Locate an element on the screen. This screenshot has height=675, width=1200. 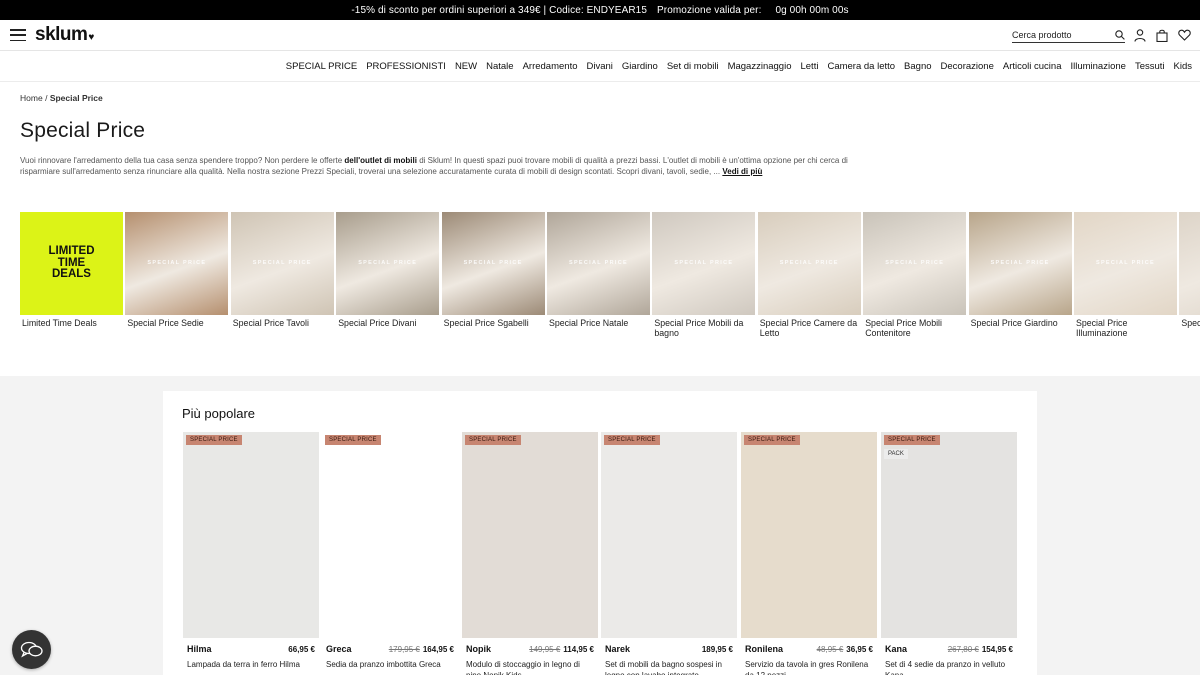
product-image: SPECIAL PRICE is located at coordinates (251, 535).